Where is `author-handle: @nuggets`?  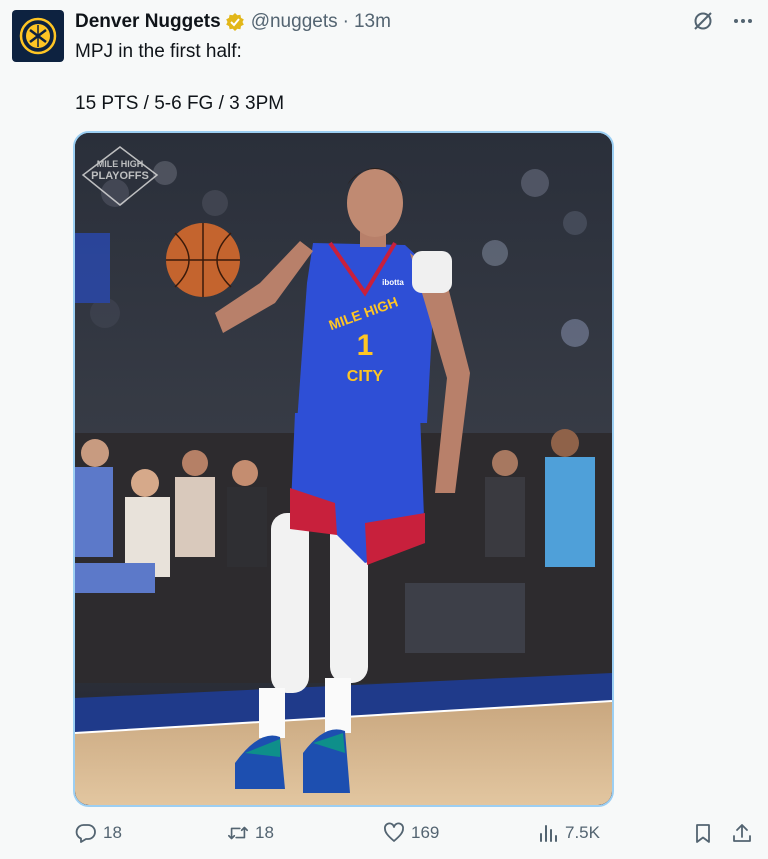
author-handle: @nuggets is located at coordinates (294, 22).